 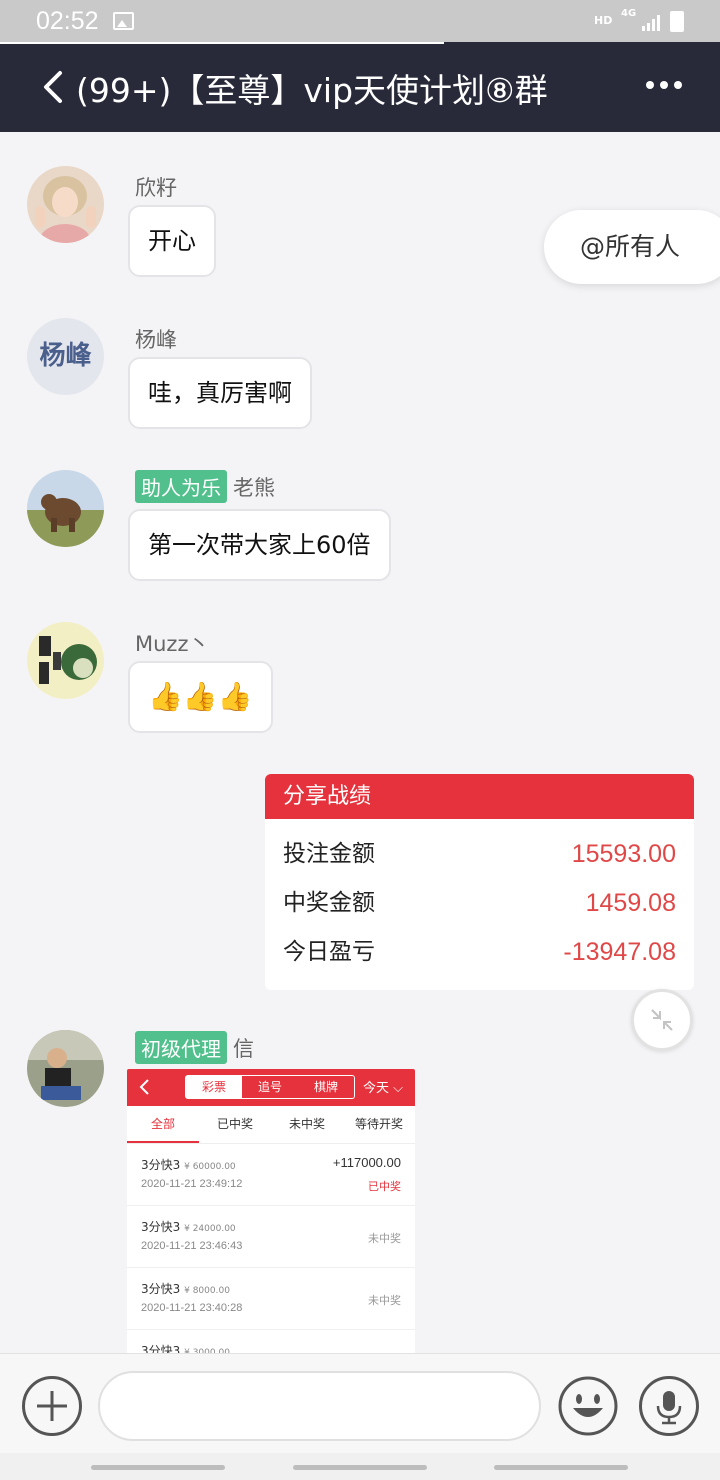 I want to click on row-label: 中奖金额, so click(x=329, y=903).